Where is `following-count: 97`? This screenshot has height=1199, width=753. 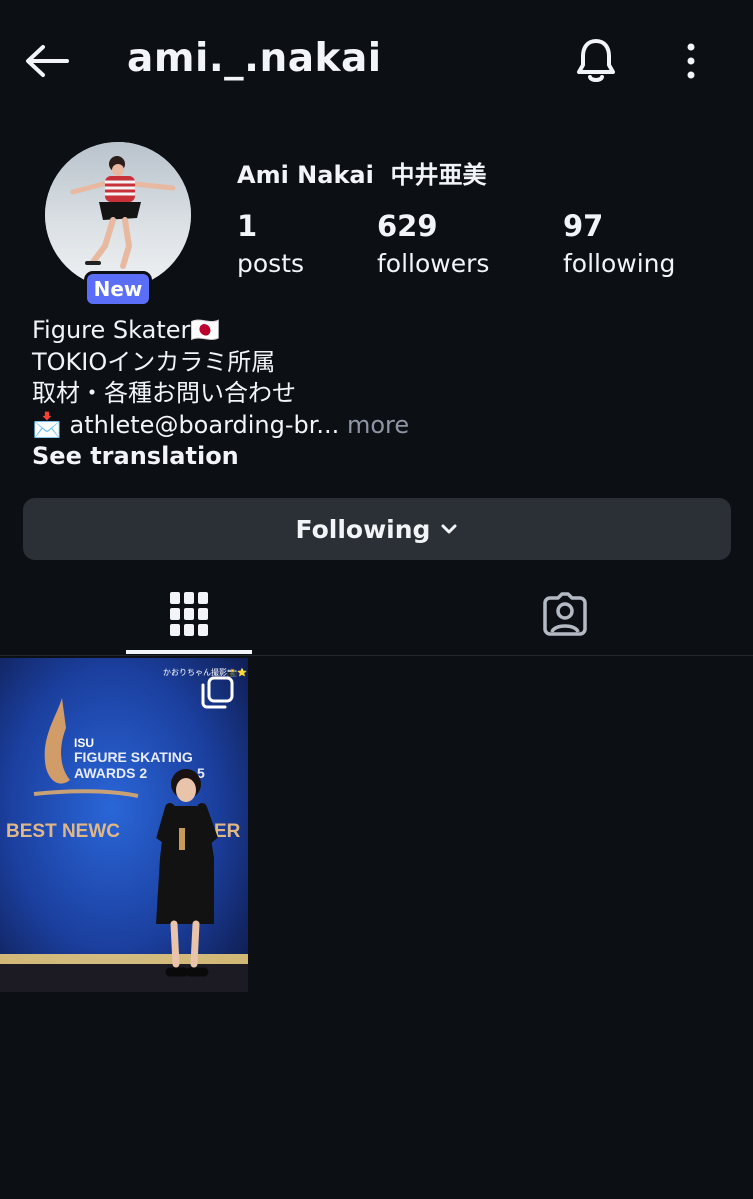 following-count: 97 is located at coordinates (583, 226).